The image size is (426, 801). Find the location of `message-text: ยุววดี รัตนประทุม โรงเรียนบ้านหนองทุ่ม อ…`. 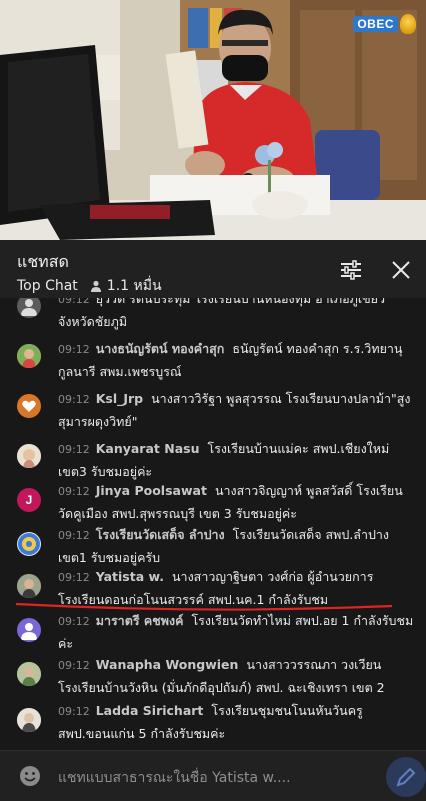

message-text: ยุววดี รัตนประทุม โรงเรียนบ้านหนองทุ่ม อ… is located at coordinates (222, 313).